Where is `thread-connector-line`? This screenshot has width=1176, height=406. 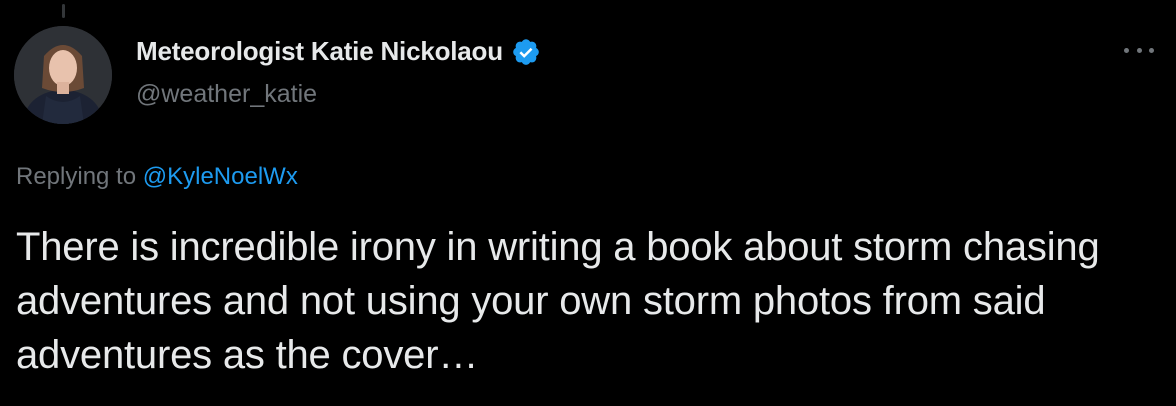 thread-connector-line is located at coordinates (63, 11).